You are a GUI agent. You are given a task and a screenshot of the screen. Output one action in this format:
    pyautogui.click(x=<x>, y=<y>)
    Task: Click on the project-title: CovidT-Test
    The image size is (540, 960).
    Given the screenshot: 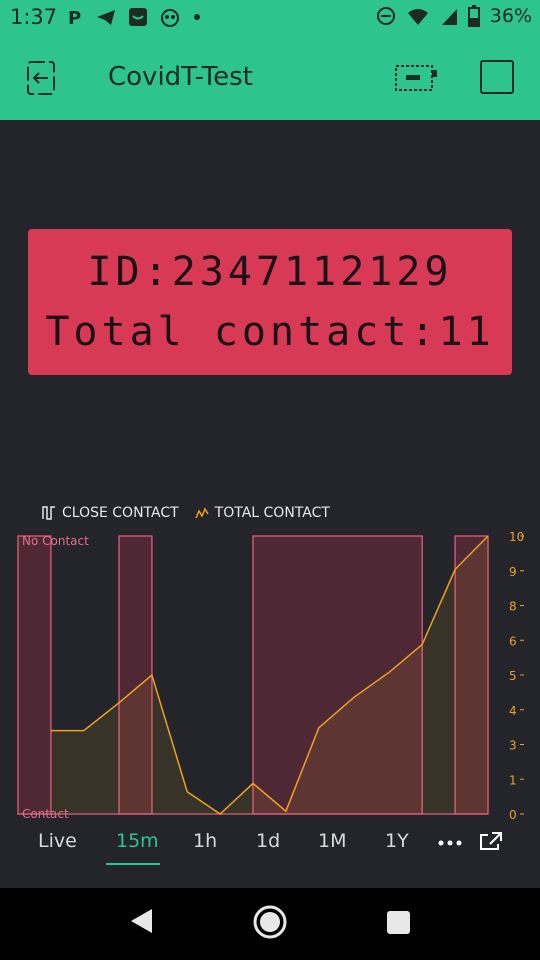 What is the action you would take?
    pyautogui.click(x=180, y=77)
    